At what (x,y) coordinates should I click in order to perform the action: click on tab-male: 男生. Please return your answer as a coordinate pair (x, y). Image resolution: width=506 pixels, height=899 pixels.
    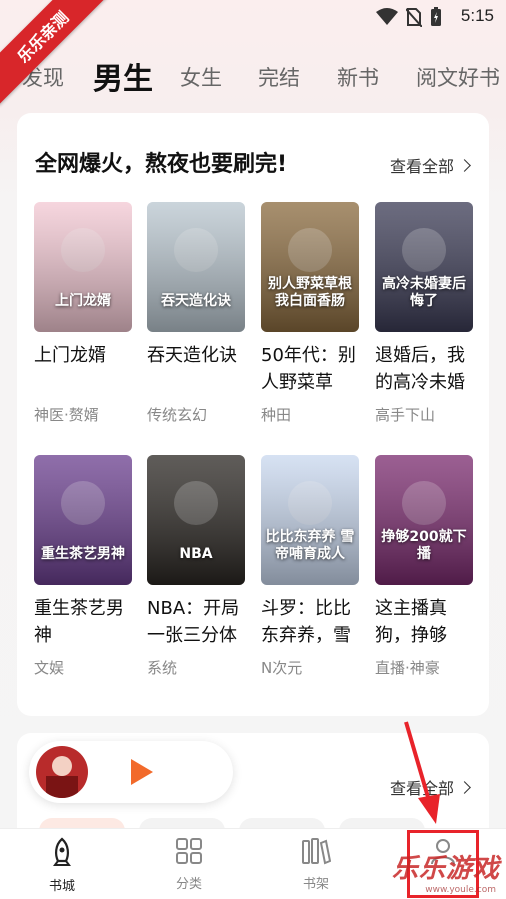
    Looking at the image, I should click on (123, 76).